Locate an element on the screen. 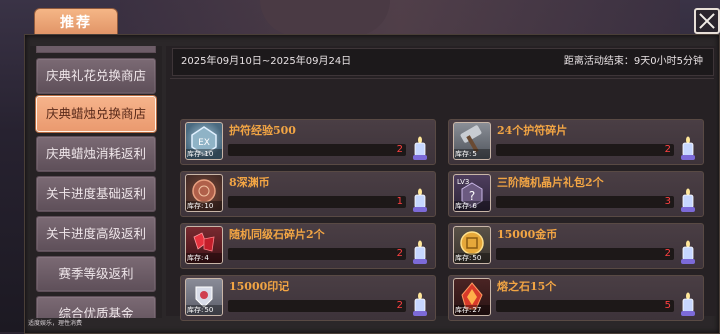 This screenshot has height=334, width=720. shop-item-card: 库存:5 24个护符碎片 2 is located at coordinates (576, 142).